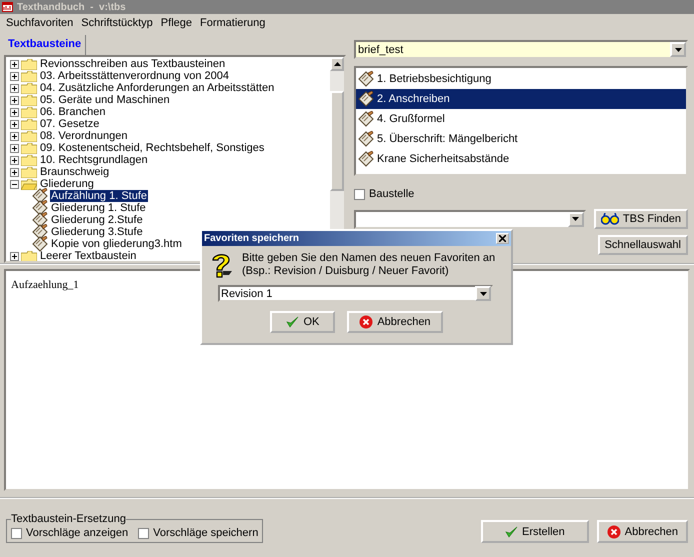  Describe the element at coordinates (97, 220) in the screenshot. I see `tree-item: Gliederung 2.Stufe` at that location.